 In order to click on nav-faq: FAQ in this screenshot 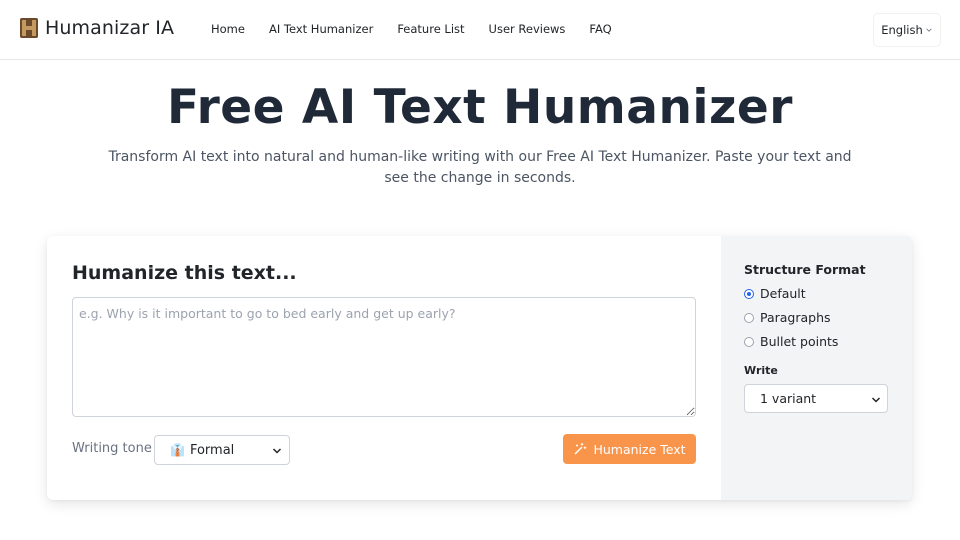, I will do `click(600, 29)`.